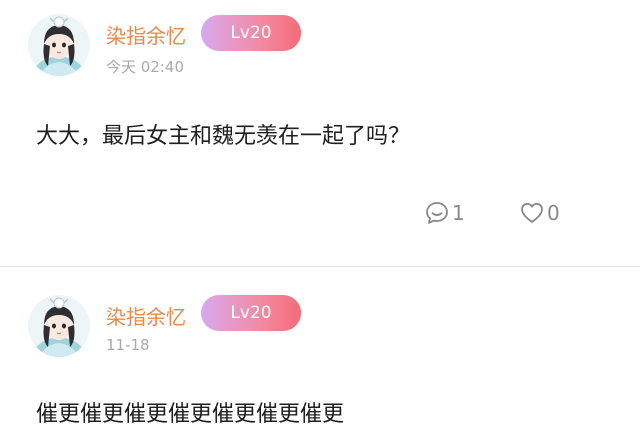 The image size is (640, 447). I want to click on like-count: 0, so click(553, 213).